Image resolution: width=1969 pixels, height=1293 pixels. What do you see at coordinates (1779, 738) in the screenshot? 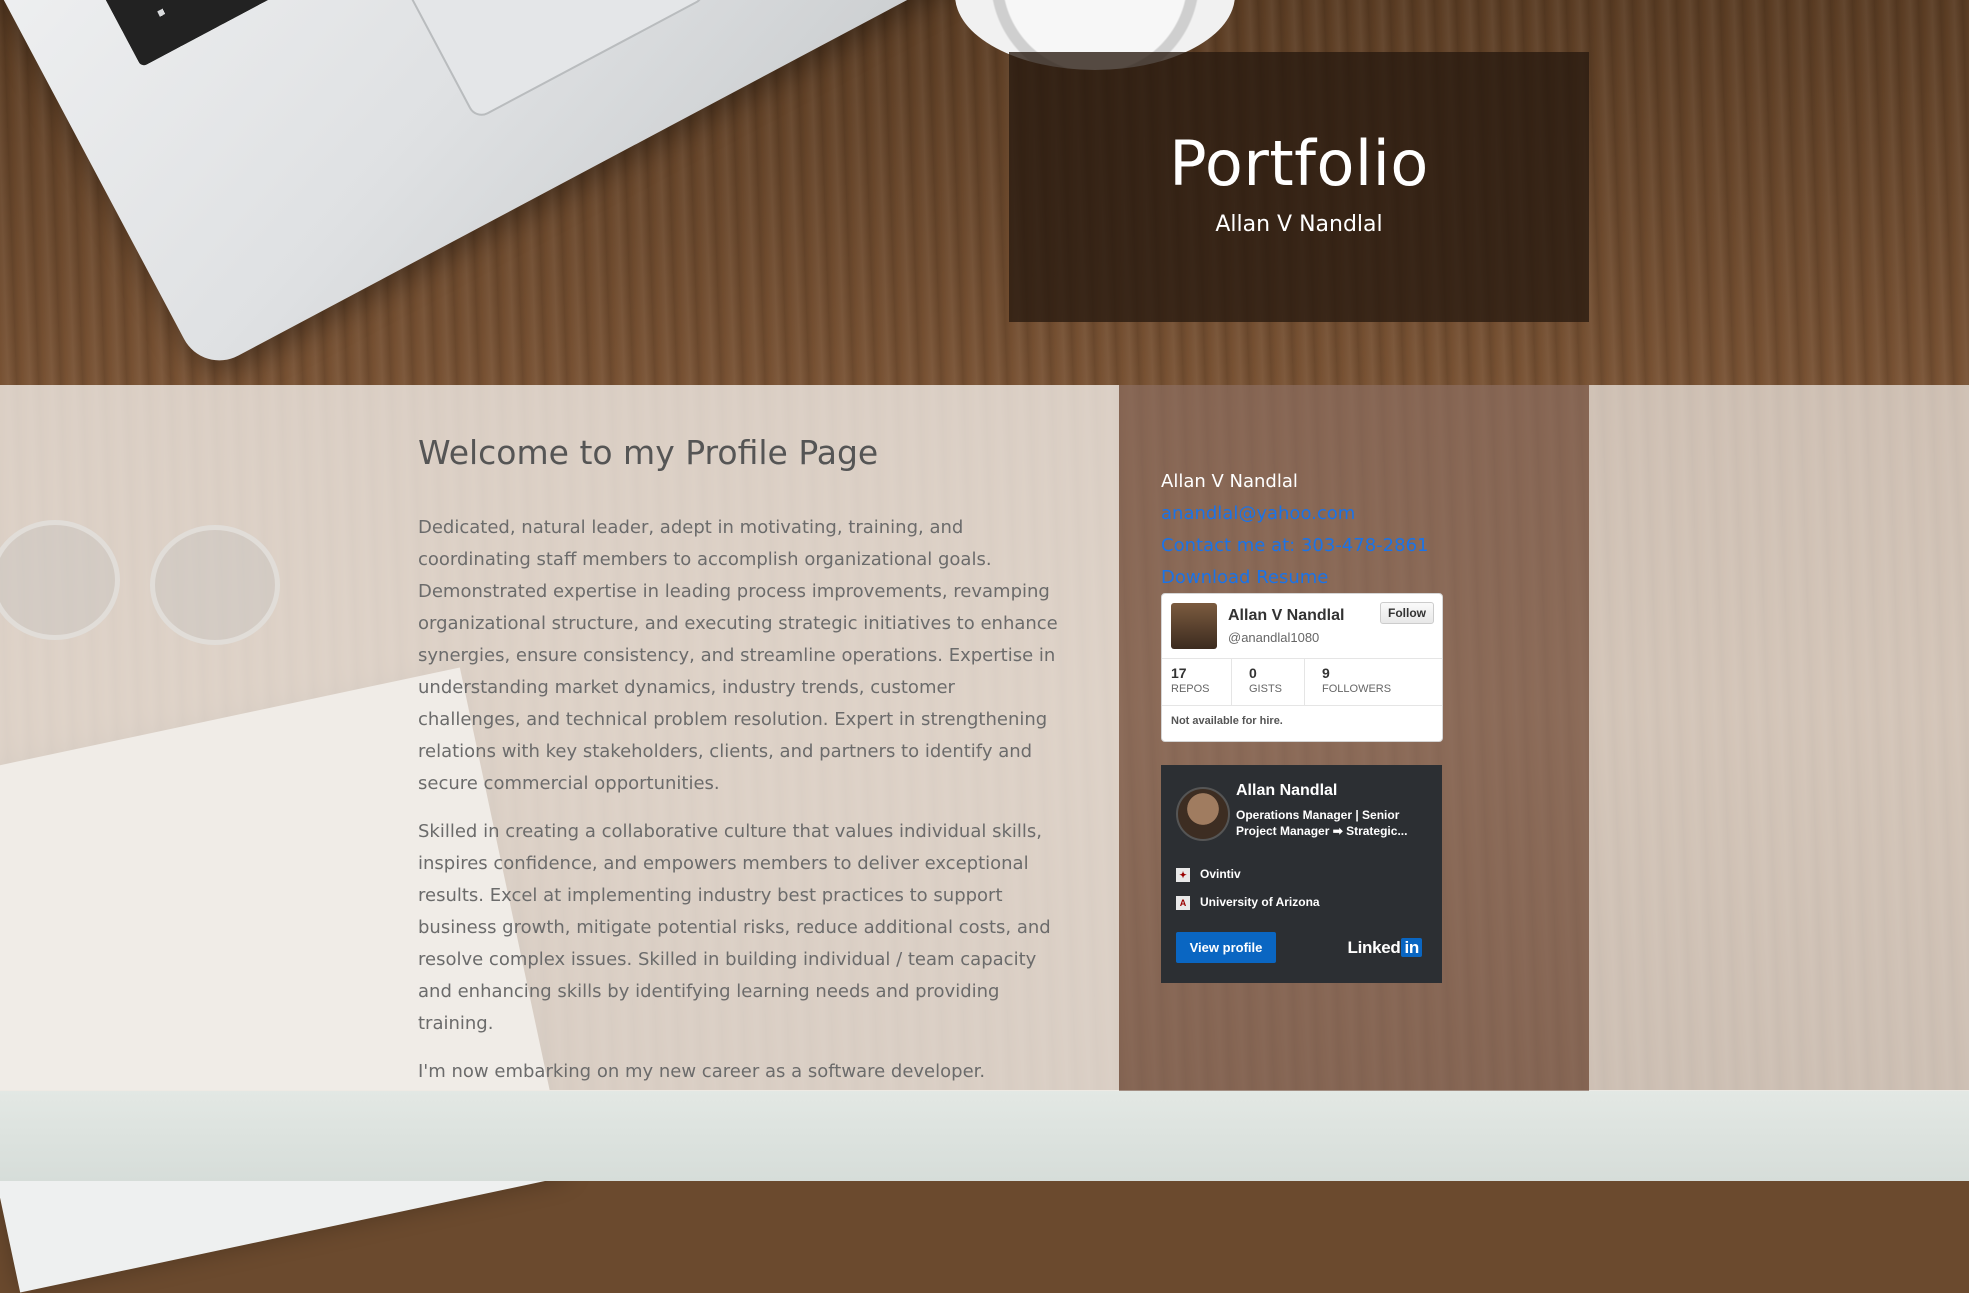
I see `right-margin-panel` at bounding box center [1779, 738].